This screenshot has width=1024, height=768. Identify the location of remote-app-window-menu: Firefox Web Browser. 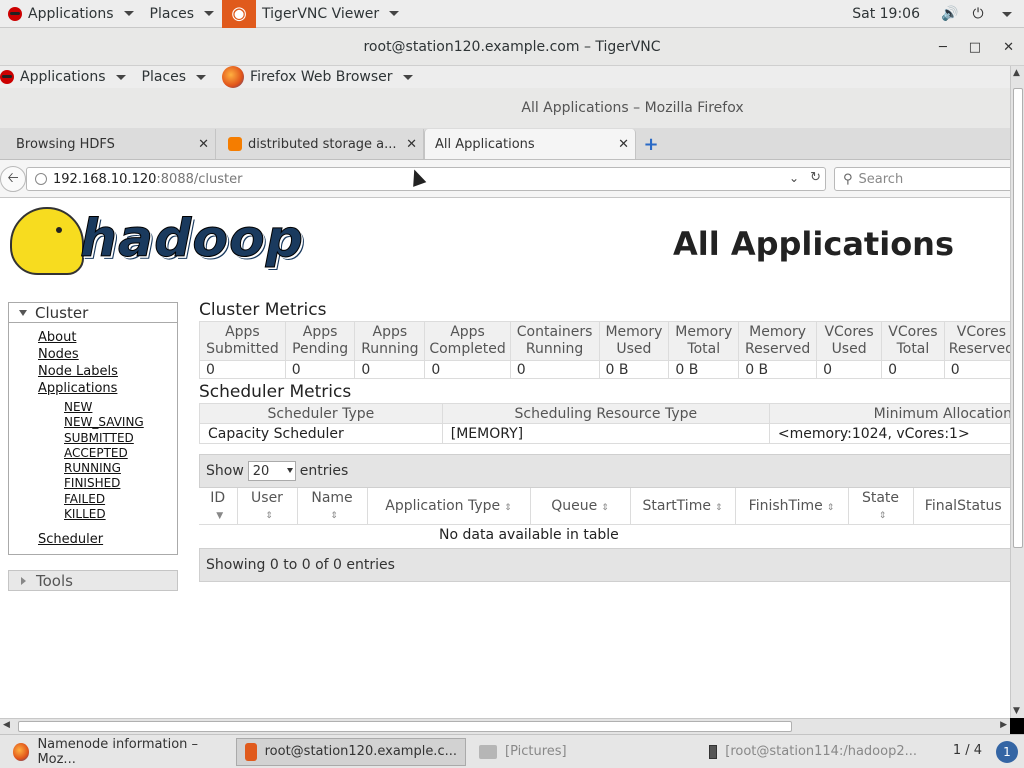
(317, 77).